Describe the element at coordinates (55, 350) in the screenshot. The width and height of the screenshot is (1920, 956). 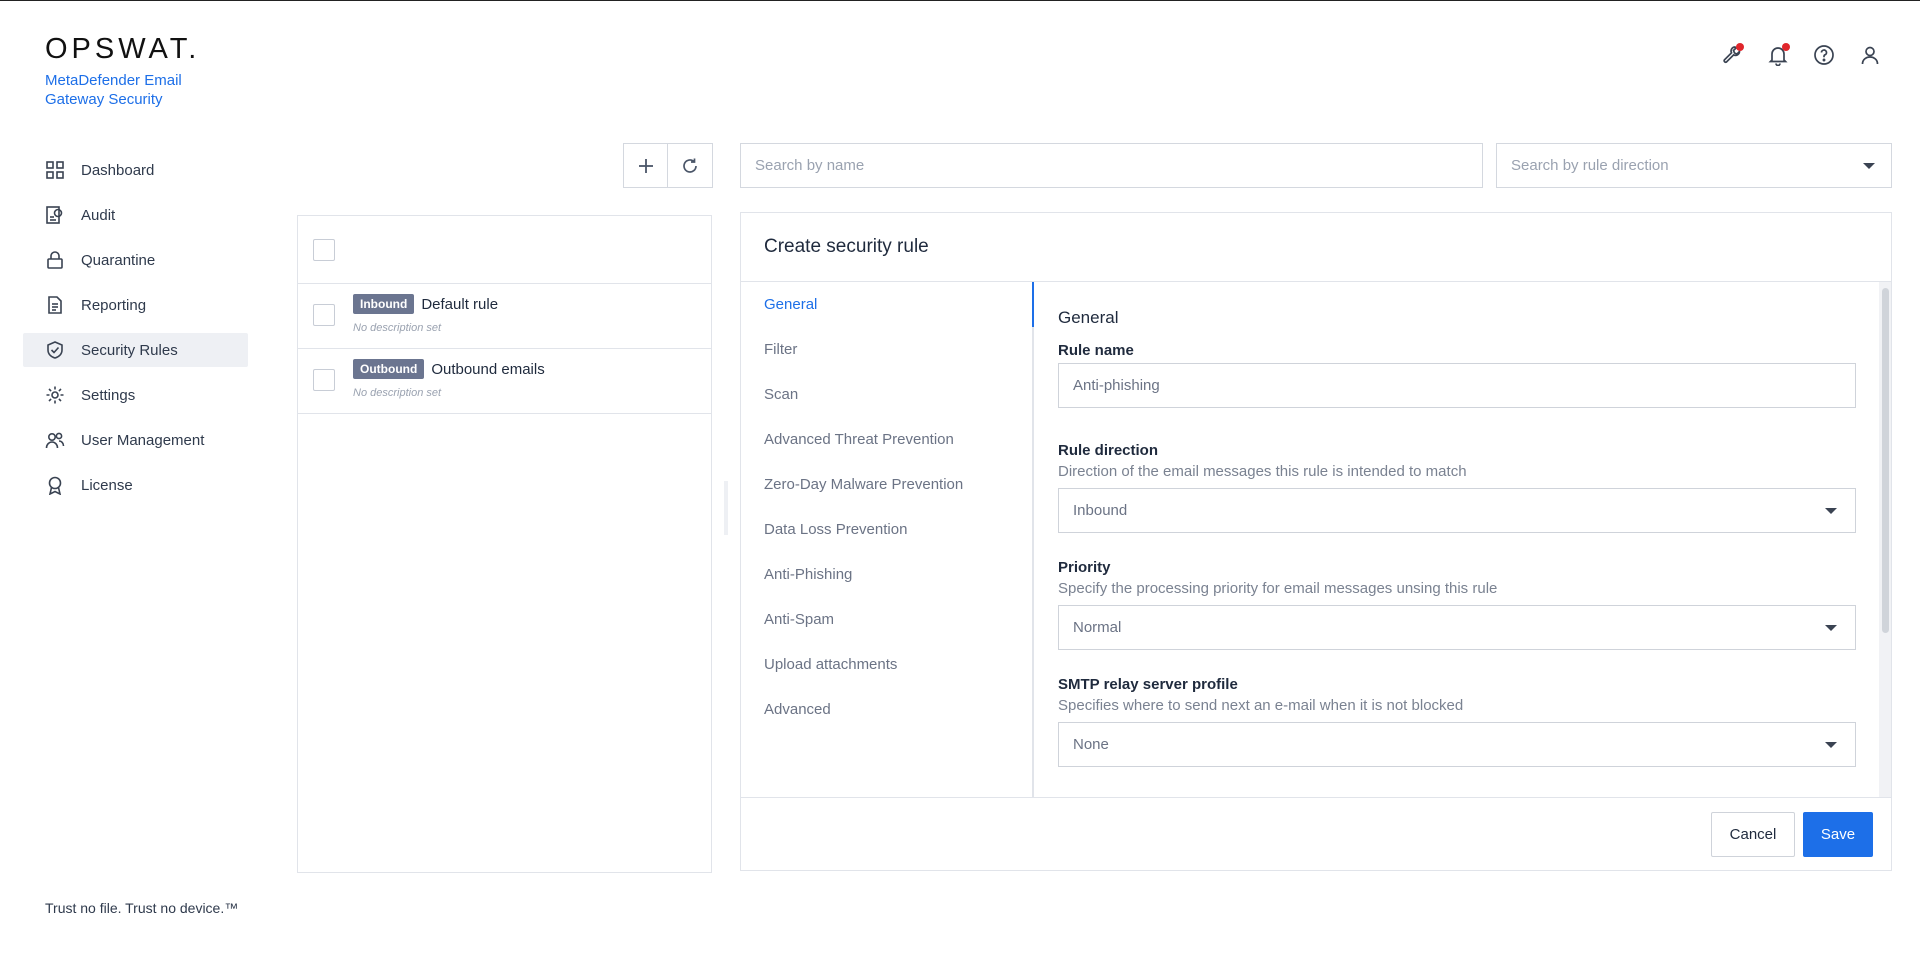
I see `shield-check-icon` at that location.